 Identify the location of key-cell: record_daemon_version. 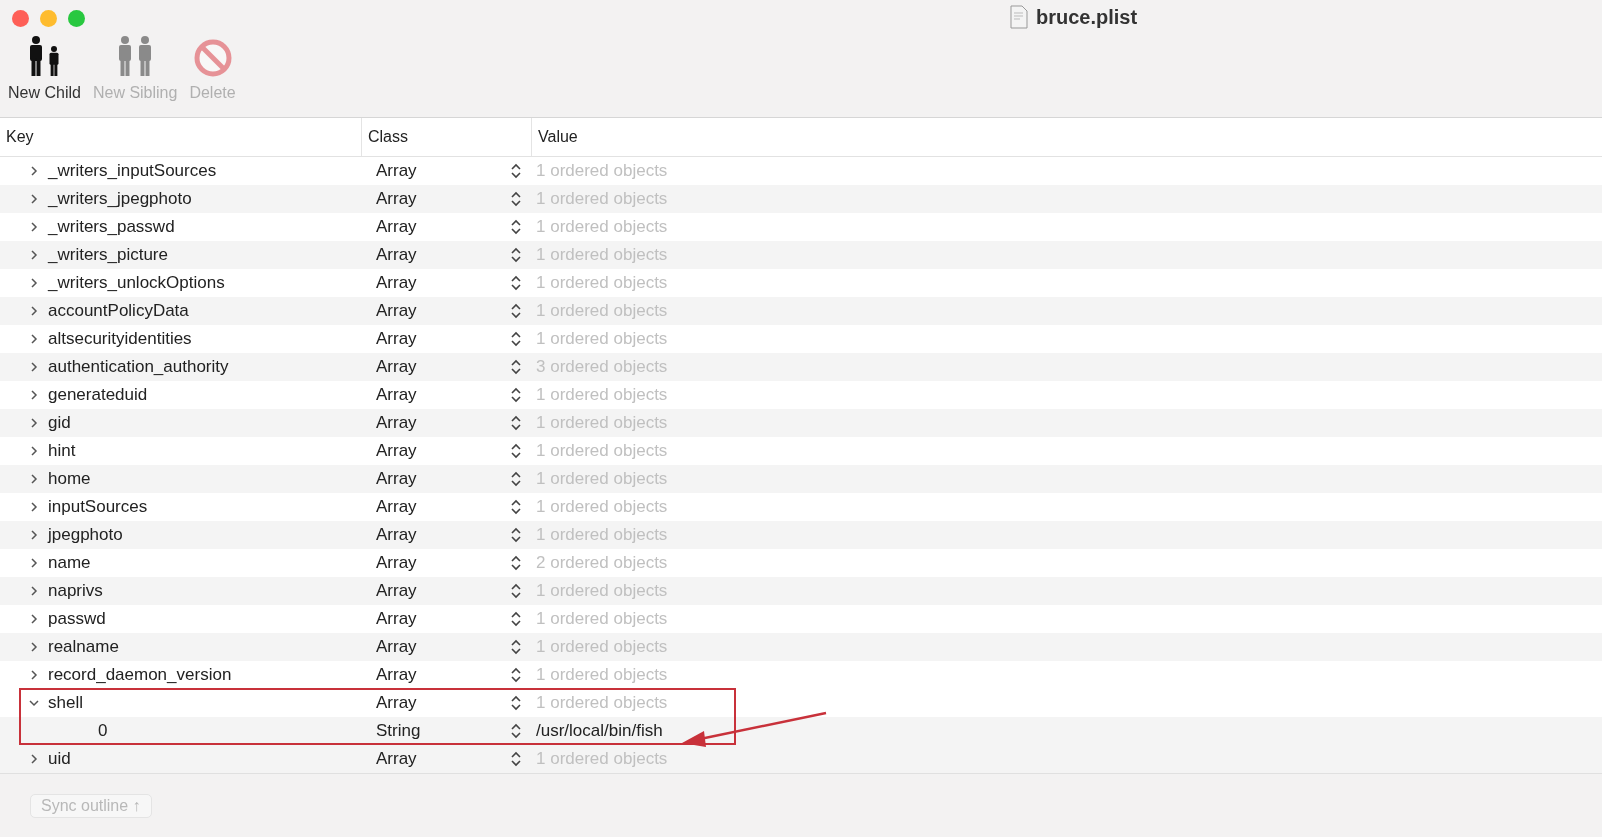
(140, 675).